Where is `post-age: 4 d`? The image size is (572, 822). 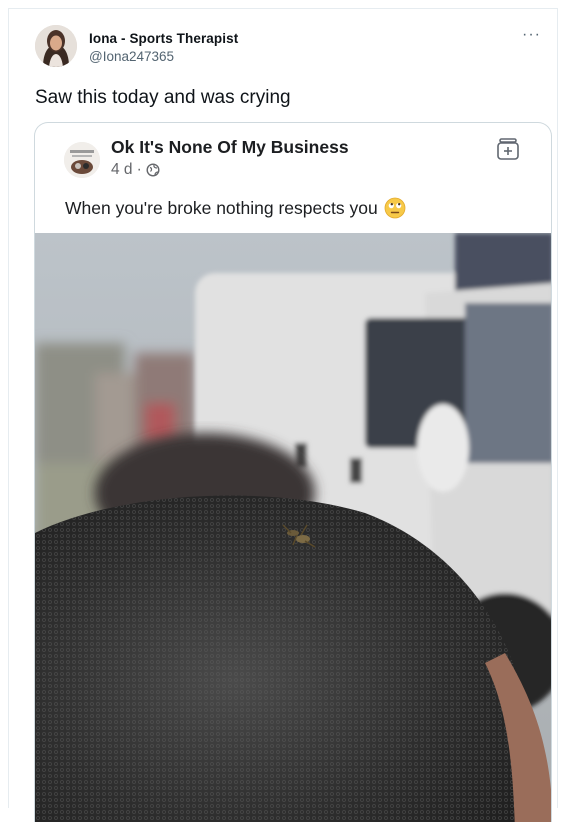
post-age: 4 d is located at coordinates (122, 170).